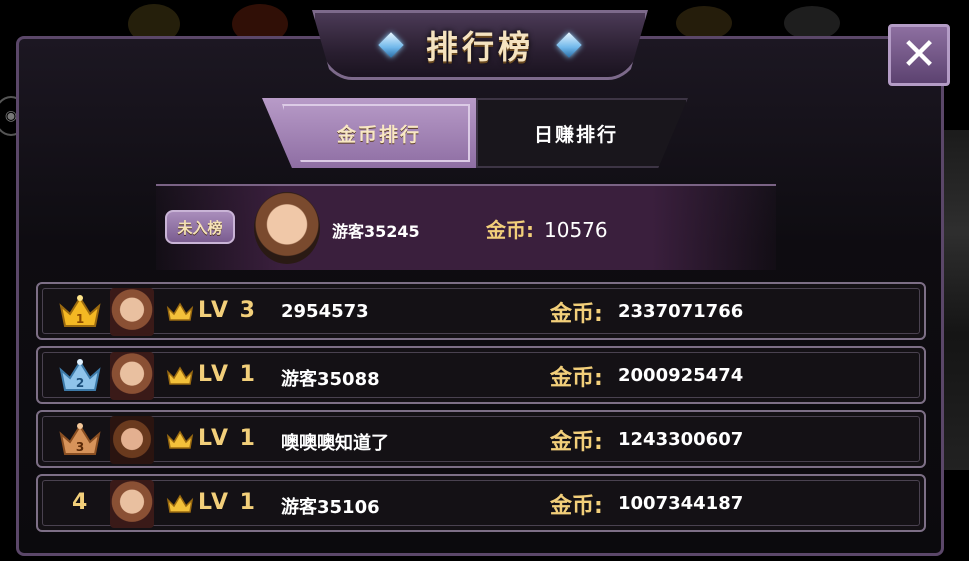 The width and height of the screenshot is (969, 561). Describe the element at coordinates (80, 447) in the screenshot. I see `rank-number: 3` at that location.